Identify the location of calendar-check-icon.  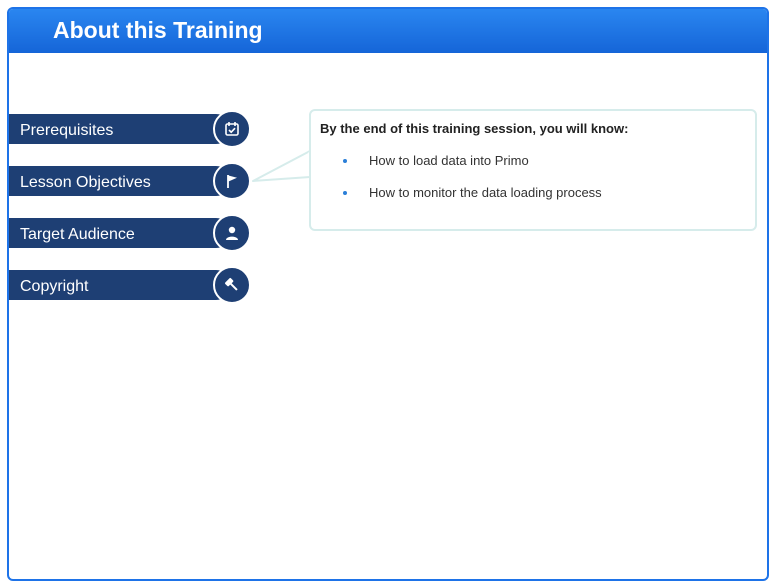
(232, 129).